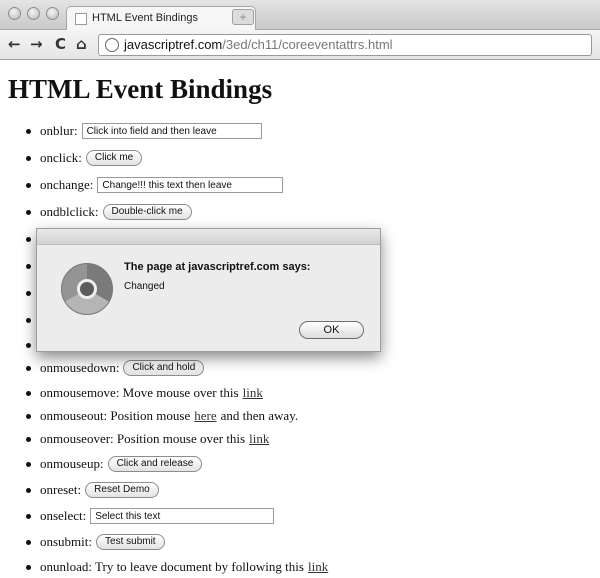  I want to click on list-item: ondblclick: Double-click me, so click(280, 212).